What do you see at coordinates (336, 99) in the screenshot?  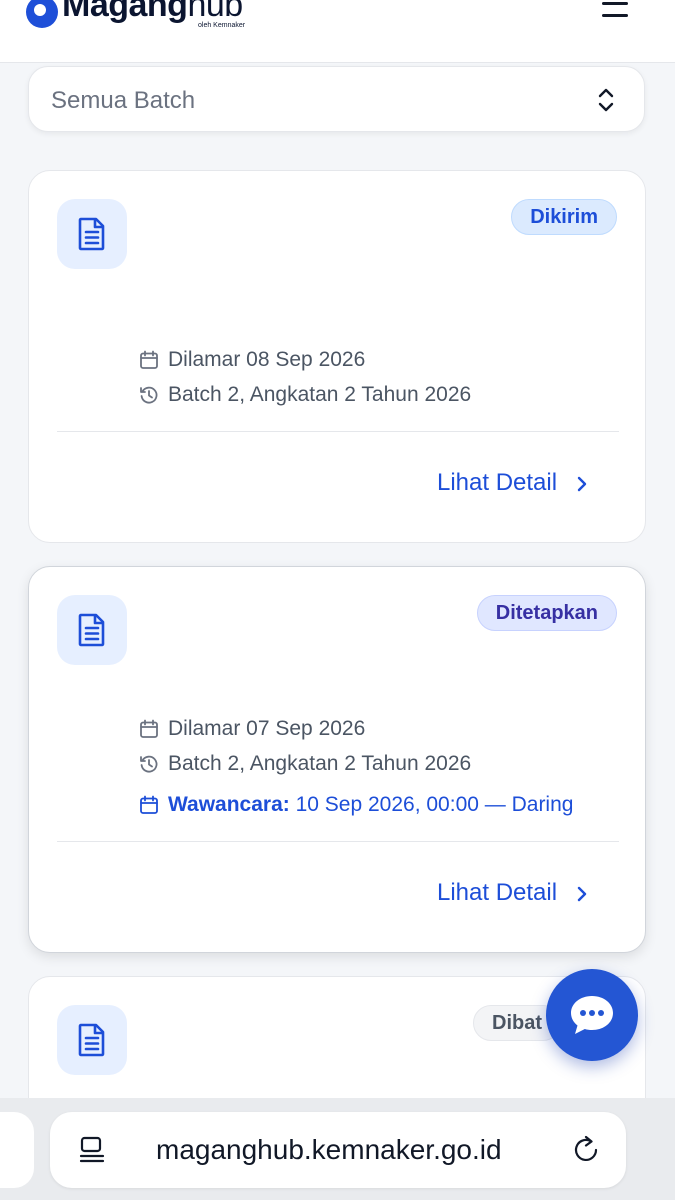 I see `batch-filter-select: Semua Batch` at bounding box center [336, 99].